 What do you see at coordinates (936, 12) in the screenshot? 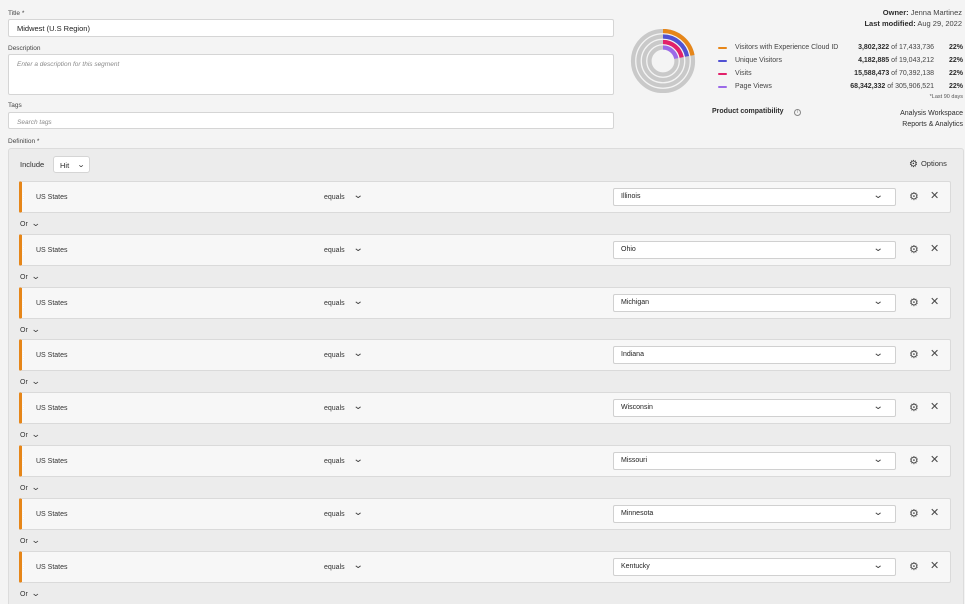
I see `owner-name: Jenna Martinez` at bounding box center [936, 12].